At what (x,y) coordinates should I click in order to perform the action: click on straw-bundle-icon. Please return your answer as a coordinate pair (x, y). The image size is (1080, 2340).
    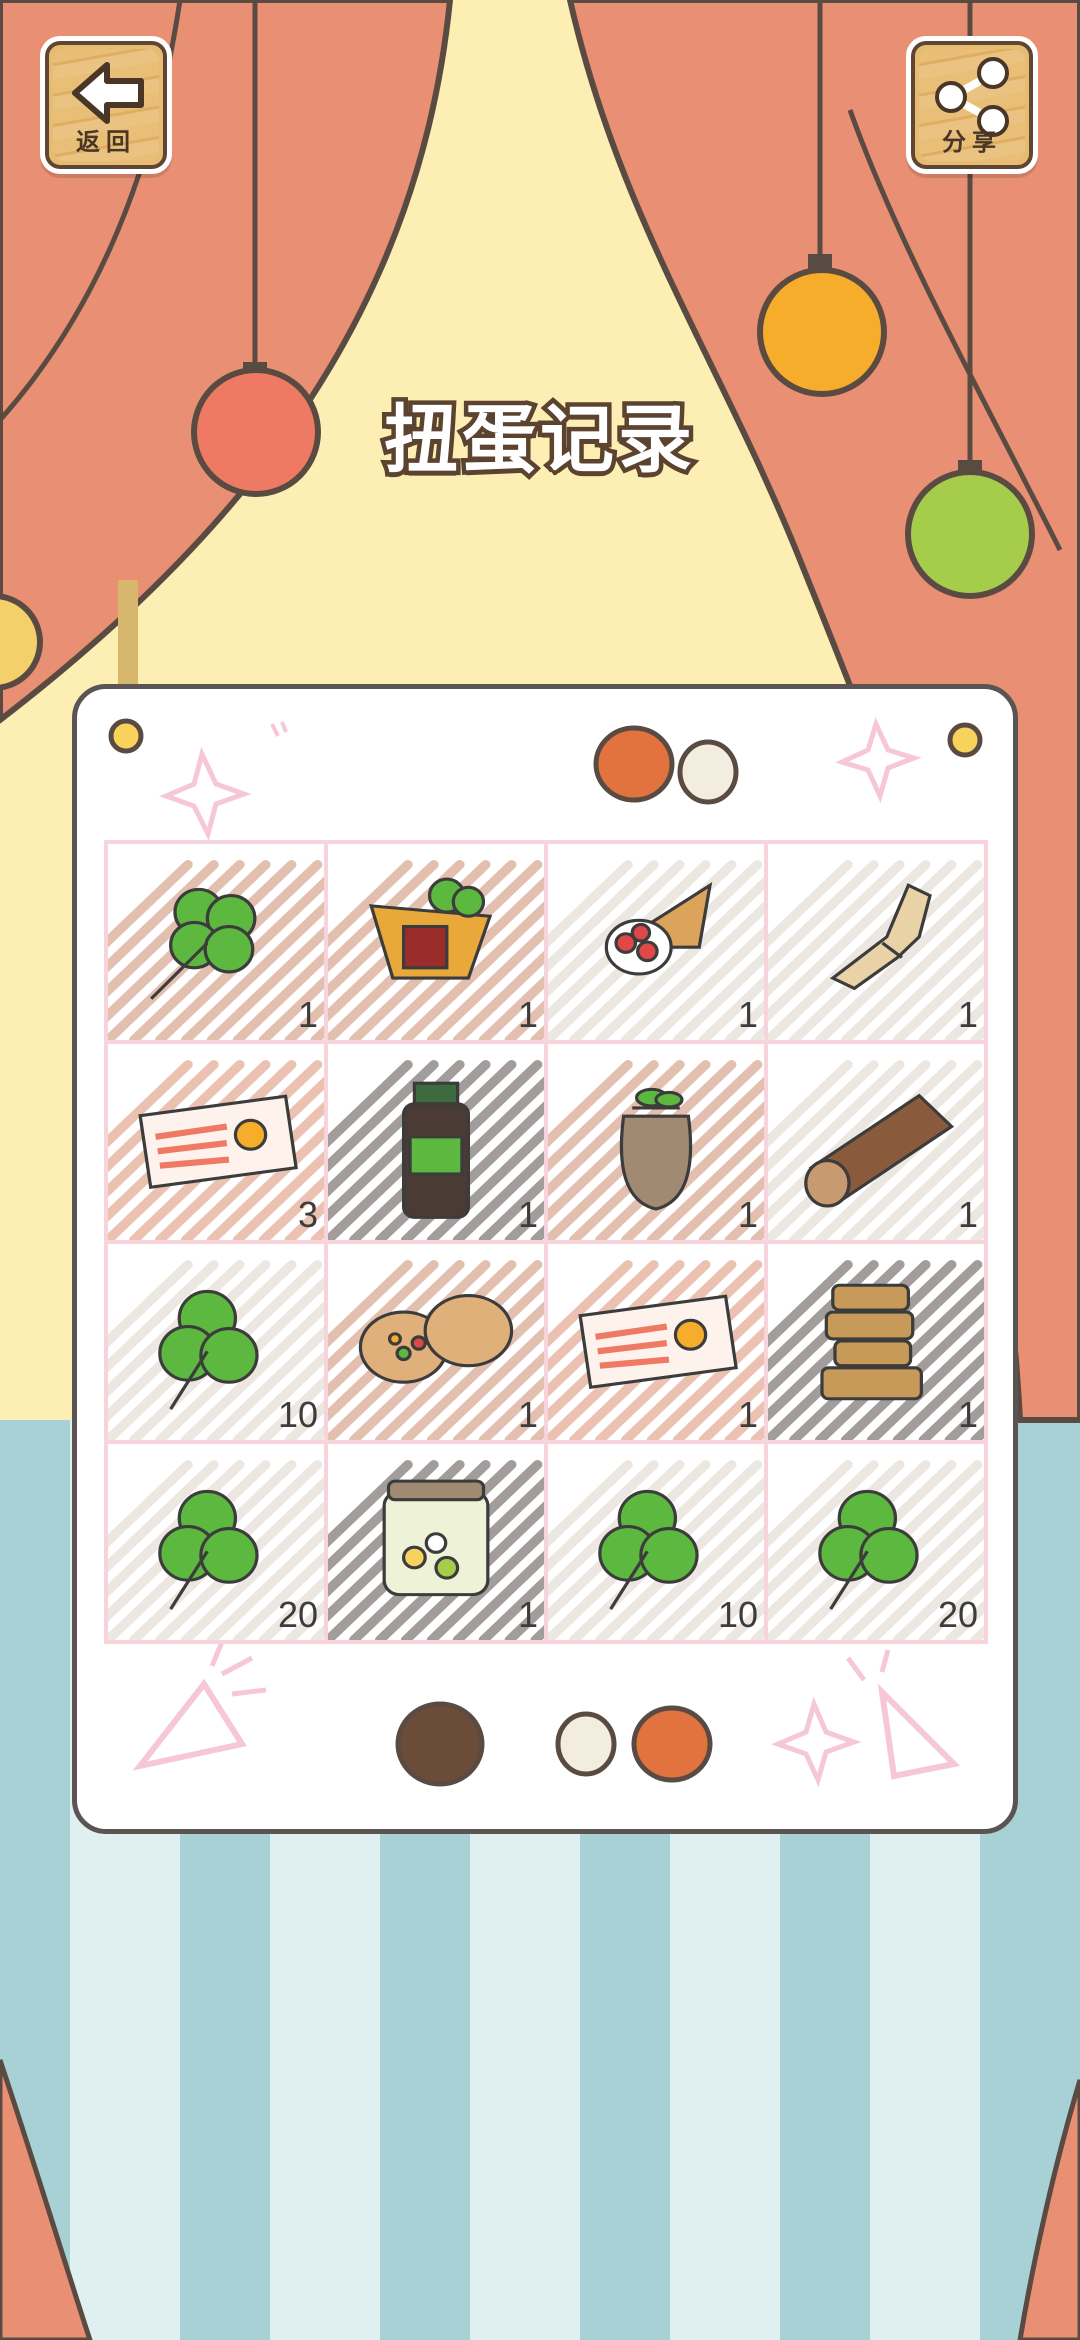
    Looking at the image, I should click on (876, 949).